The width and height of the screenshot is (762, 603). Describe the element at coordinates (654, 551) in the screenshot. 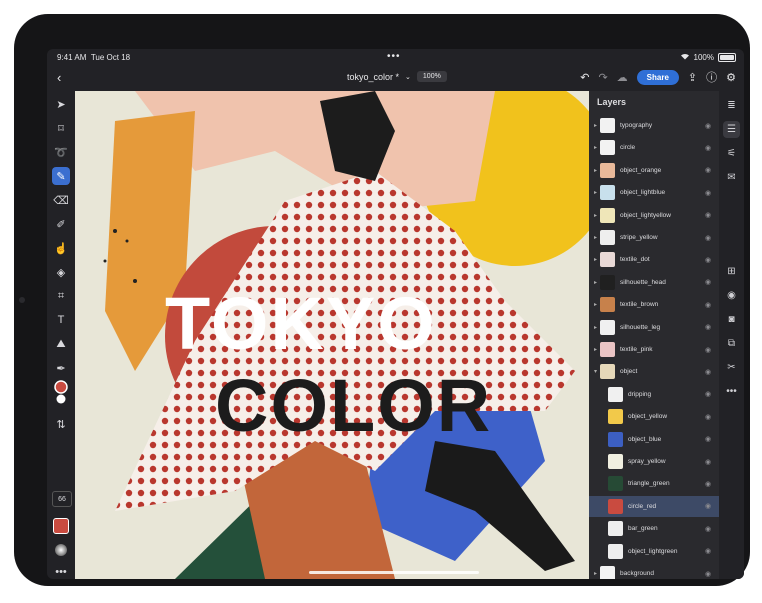

I see `layer-row-object-lightgreen: object_lightgreen ◉` at that location.